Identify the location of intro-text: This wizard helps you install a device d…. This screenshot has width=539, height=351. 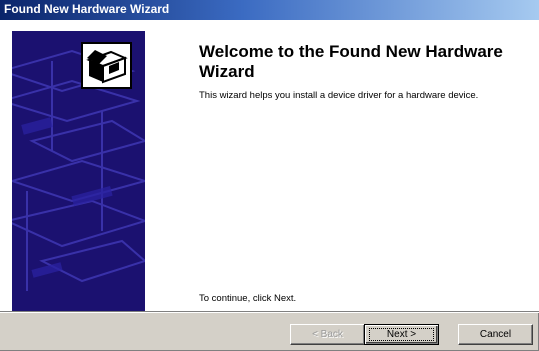
(339, 95).